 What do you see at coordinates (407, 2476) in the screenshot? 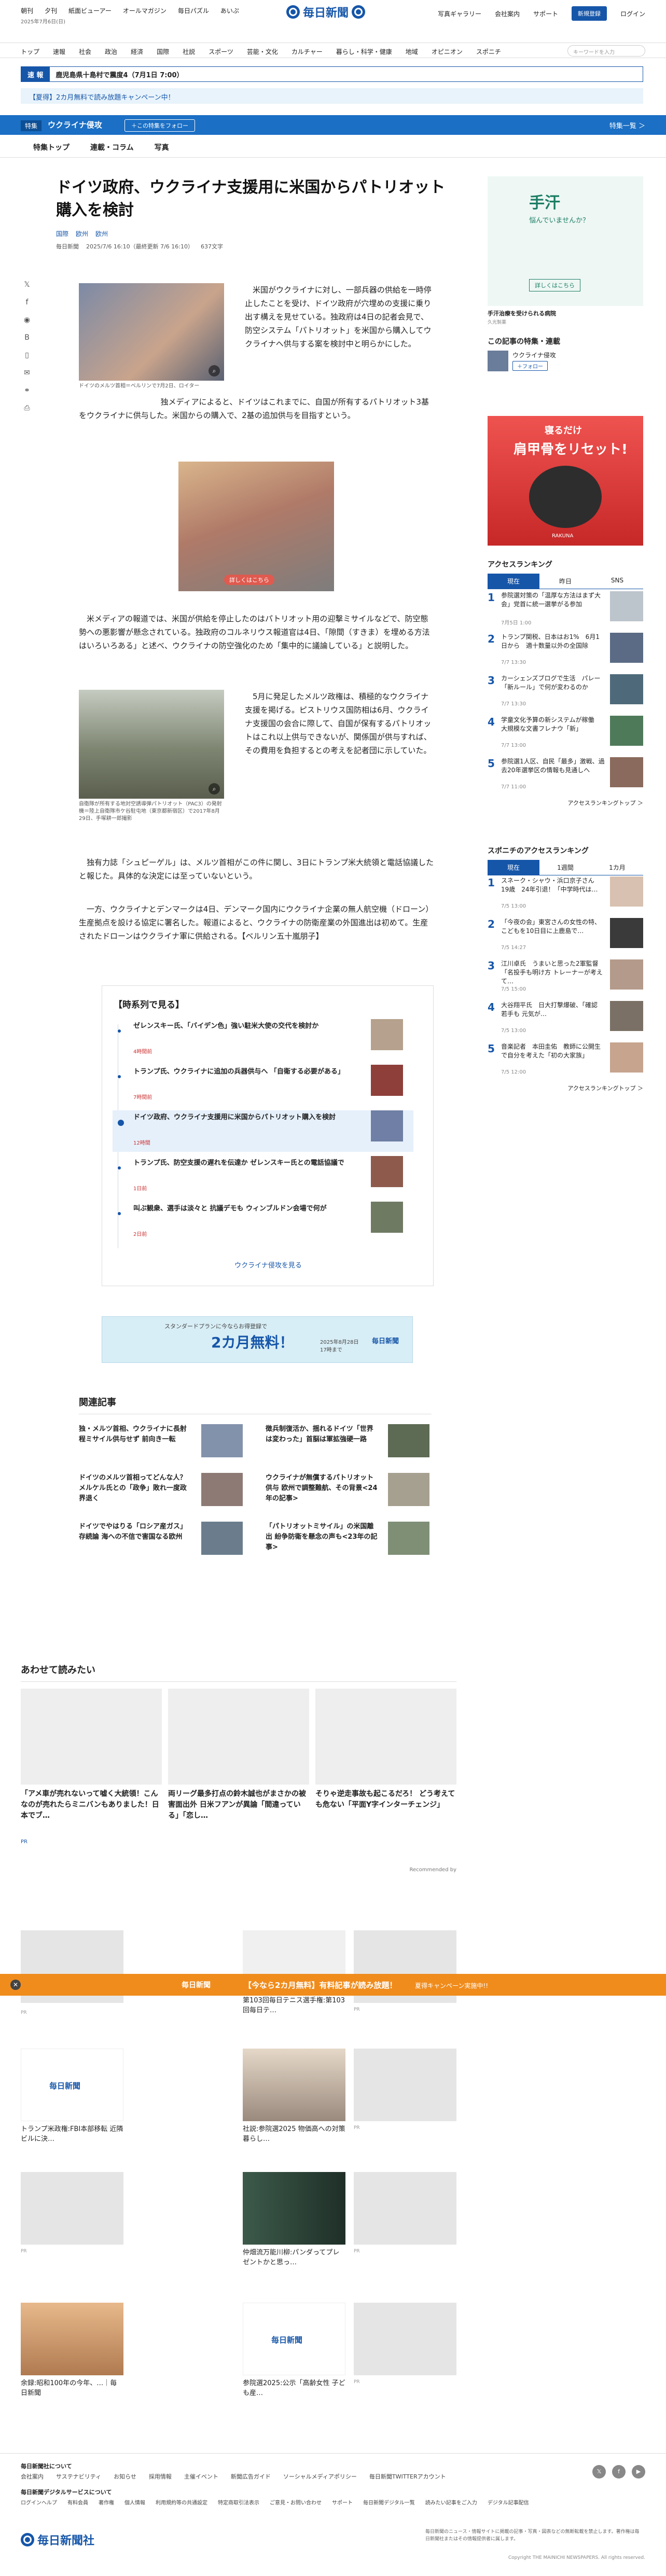
I see `footer-link: 毎日新聞TWITTERアカウント` at bounding box center [407, 2476].